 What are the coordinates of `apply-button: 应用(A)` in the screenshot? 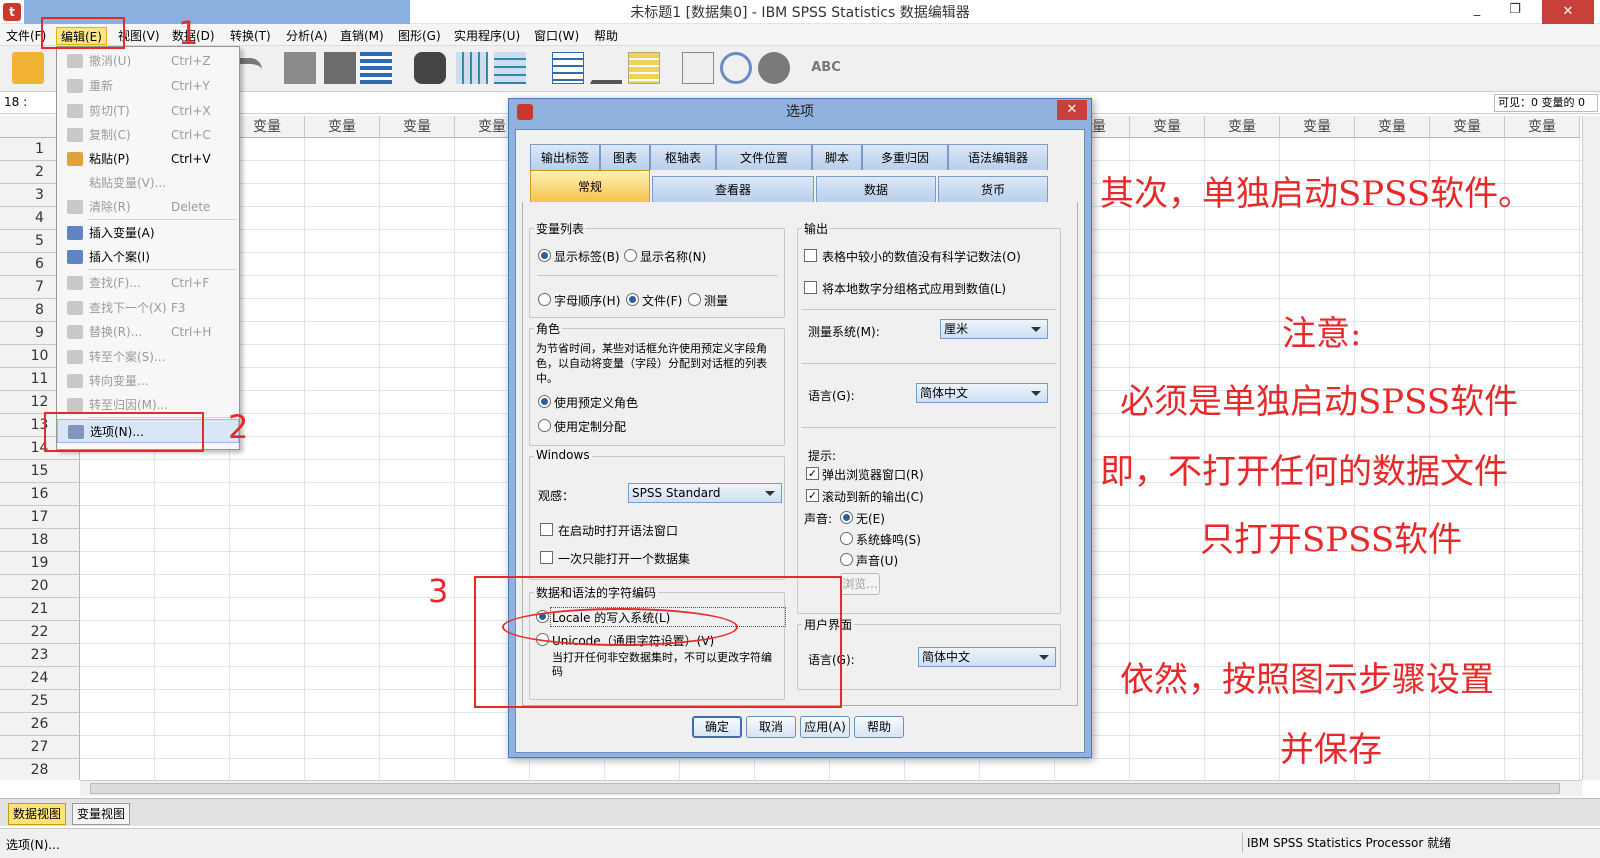 It's located at (825, 727).